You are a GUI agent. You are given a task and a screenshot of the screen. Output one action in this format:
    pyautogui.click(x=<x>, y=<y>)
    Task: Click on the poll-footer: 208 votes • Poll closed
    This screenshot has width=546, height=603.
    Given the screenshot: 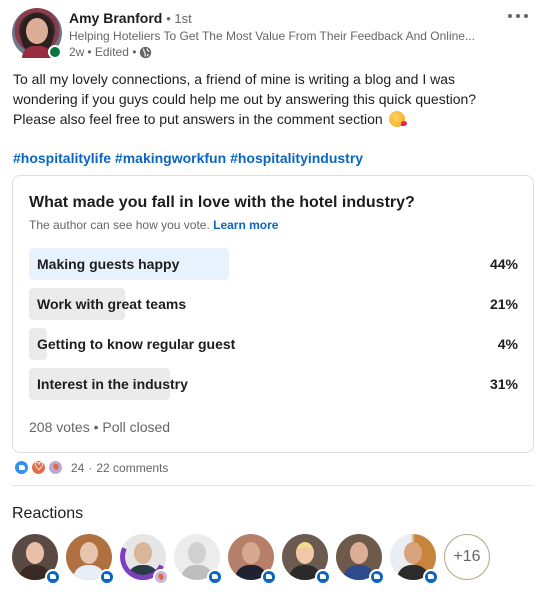 What is the action you would take?
    pyautogui.click(x=100, y=427)
    